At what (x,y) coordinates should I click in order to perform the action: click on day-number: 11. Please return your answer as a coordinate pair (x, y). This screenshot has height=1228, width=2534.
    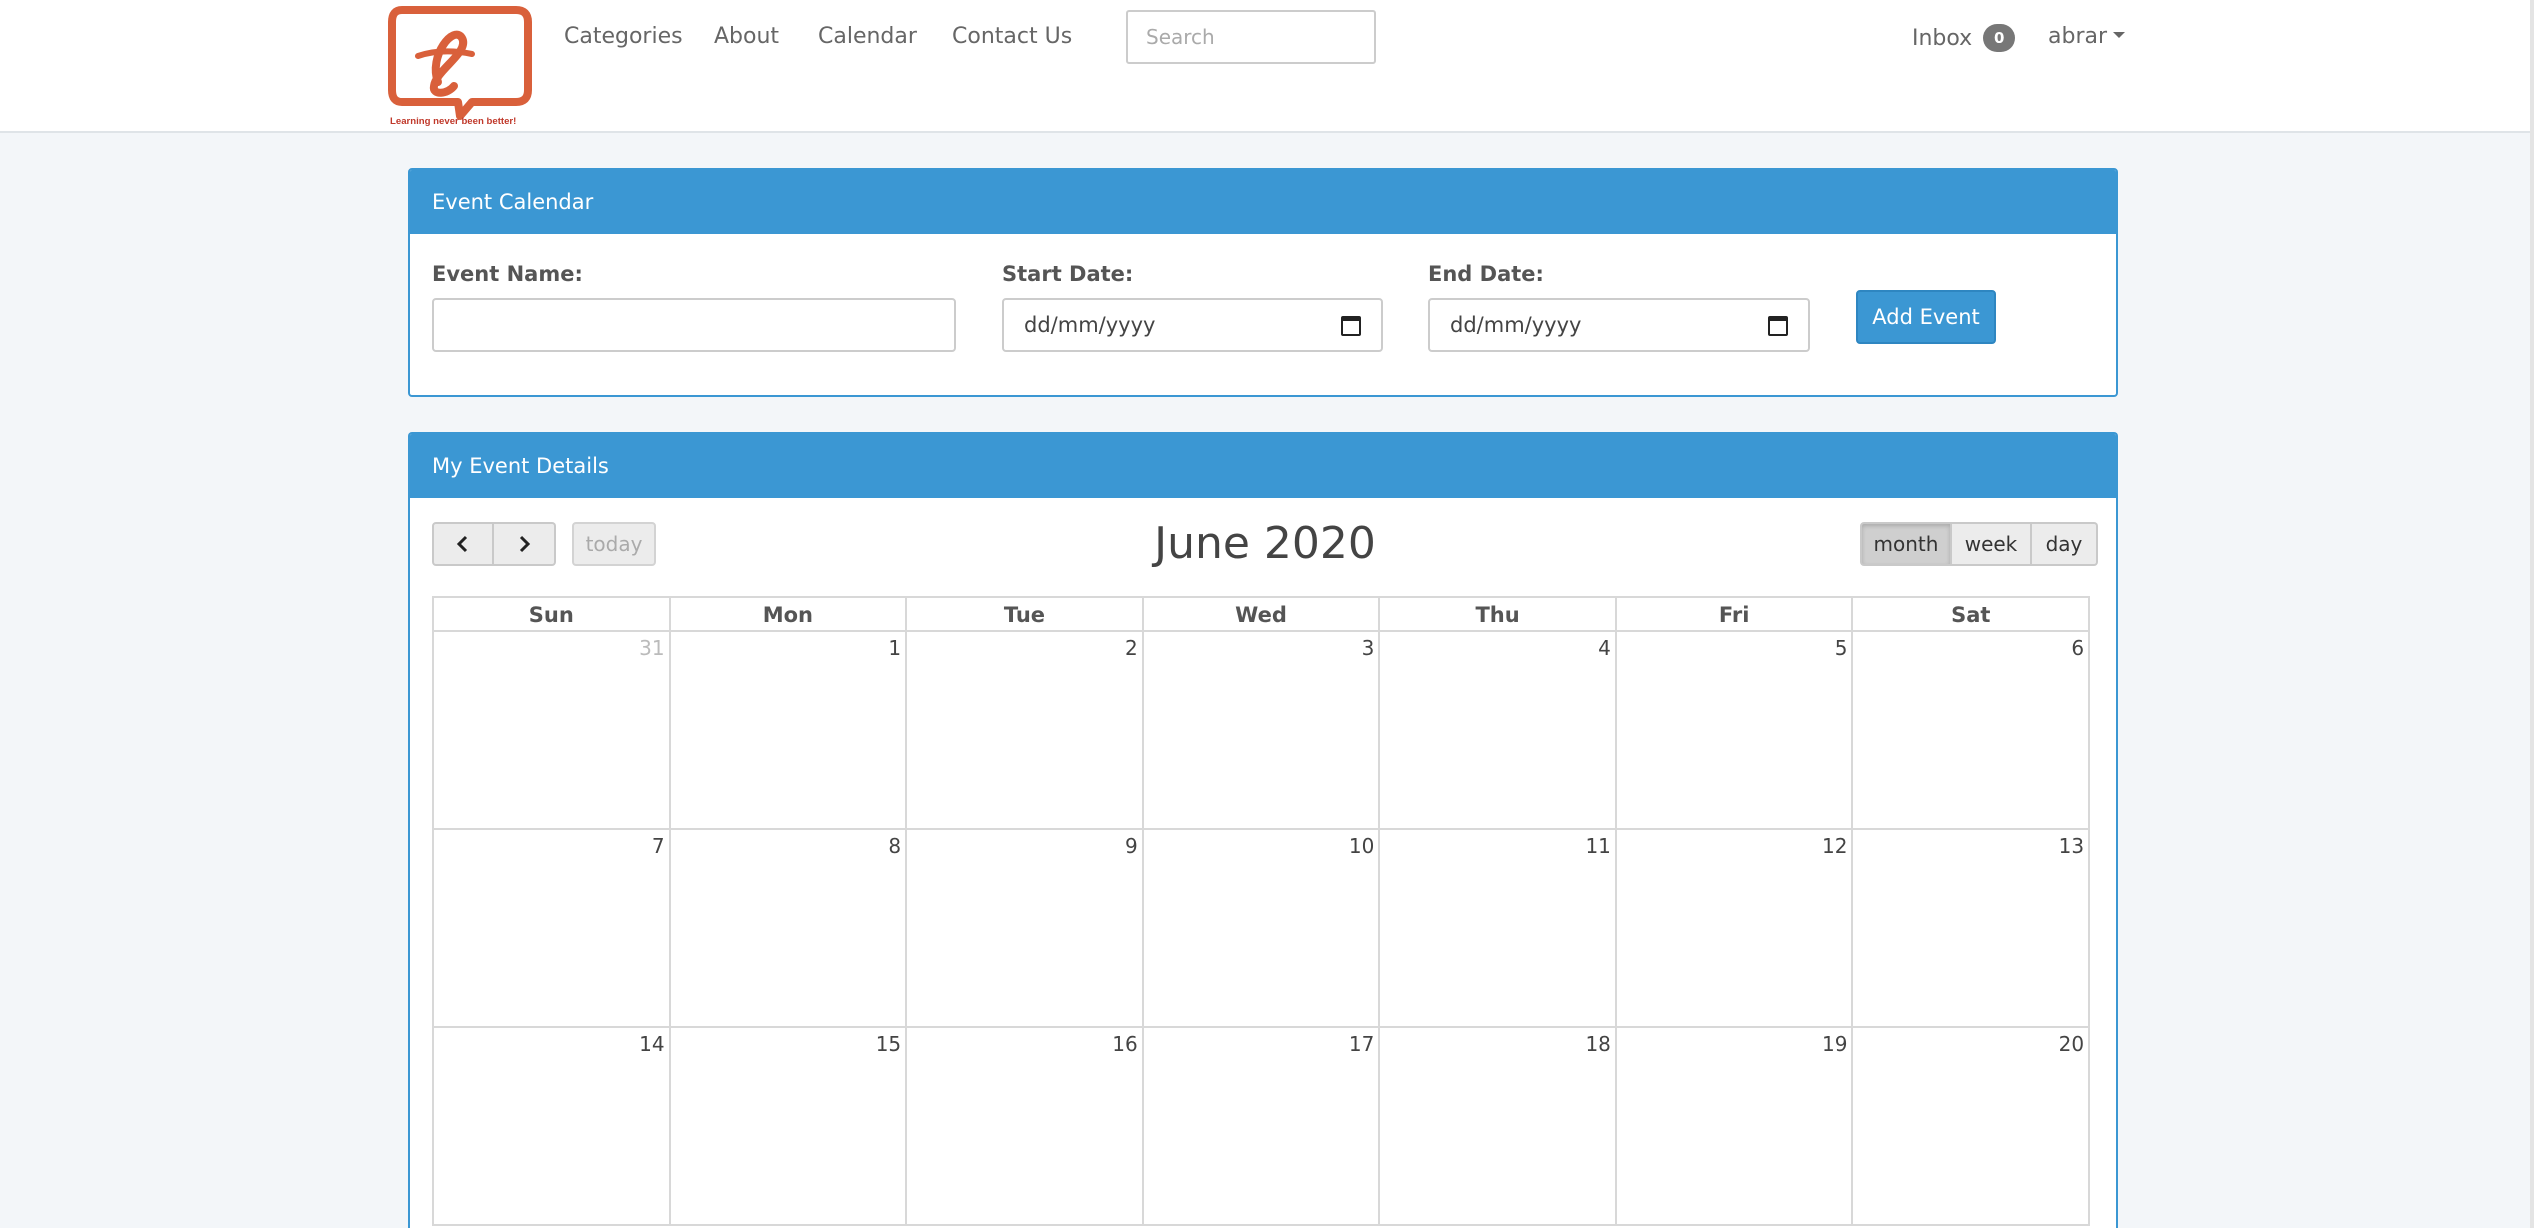
    Looking at the image, I should click on (1598, 846).